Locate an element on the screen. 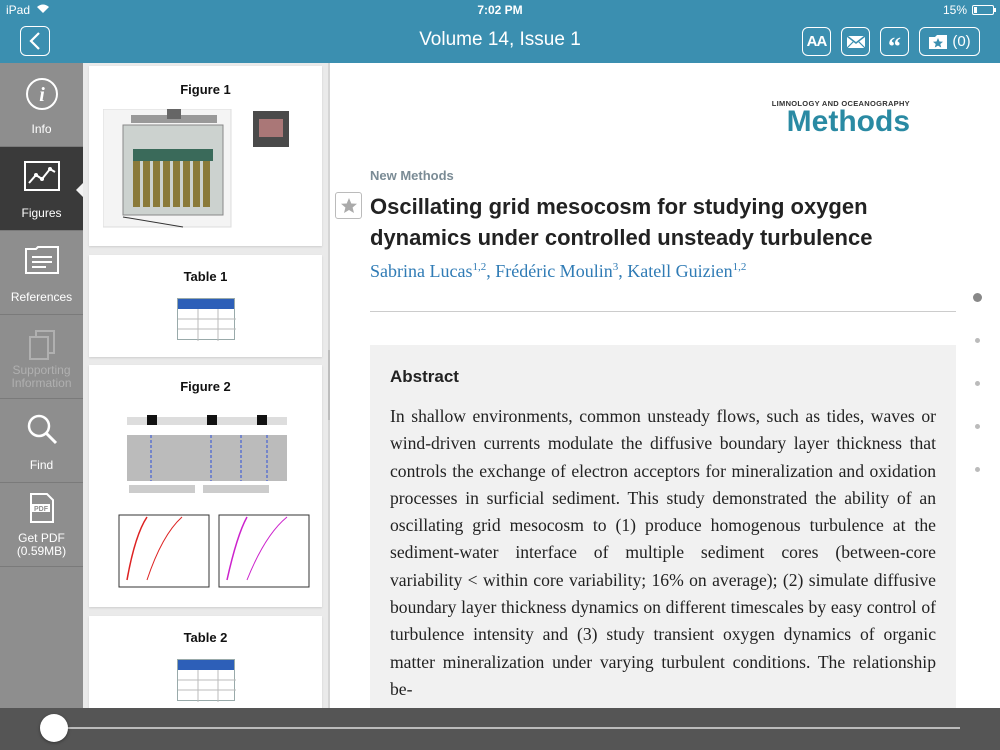 This screenshot has height=750, width=1000. folder-list-icon is located at coordinates (41, 260).